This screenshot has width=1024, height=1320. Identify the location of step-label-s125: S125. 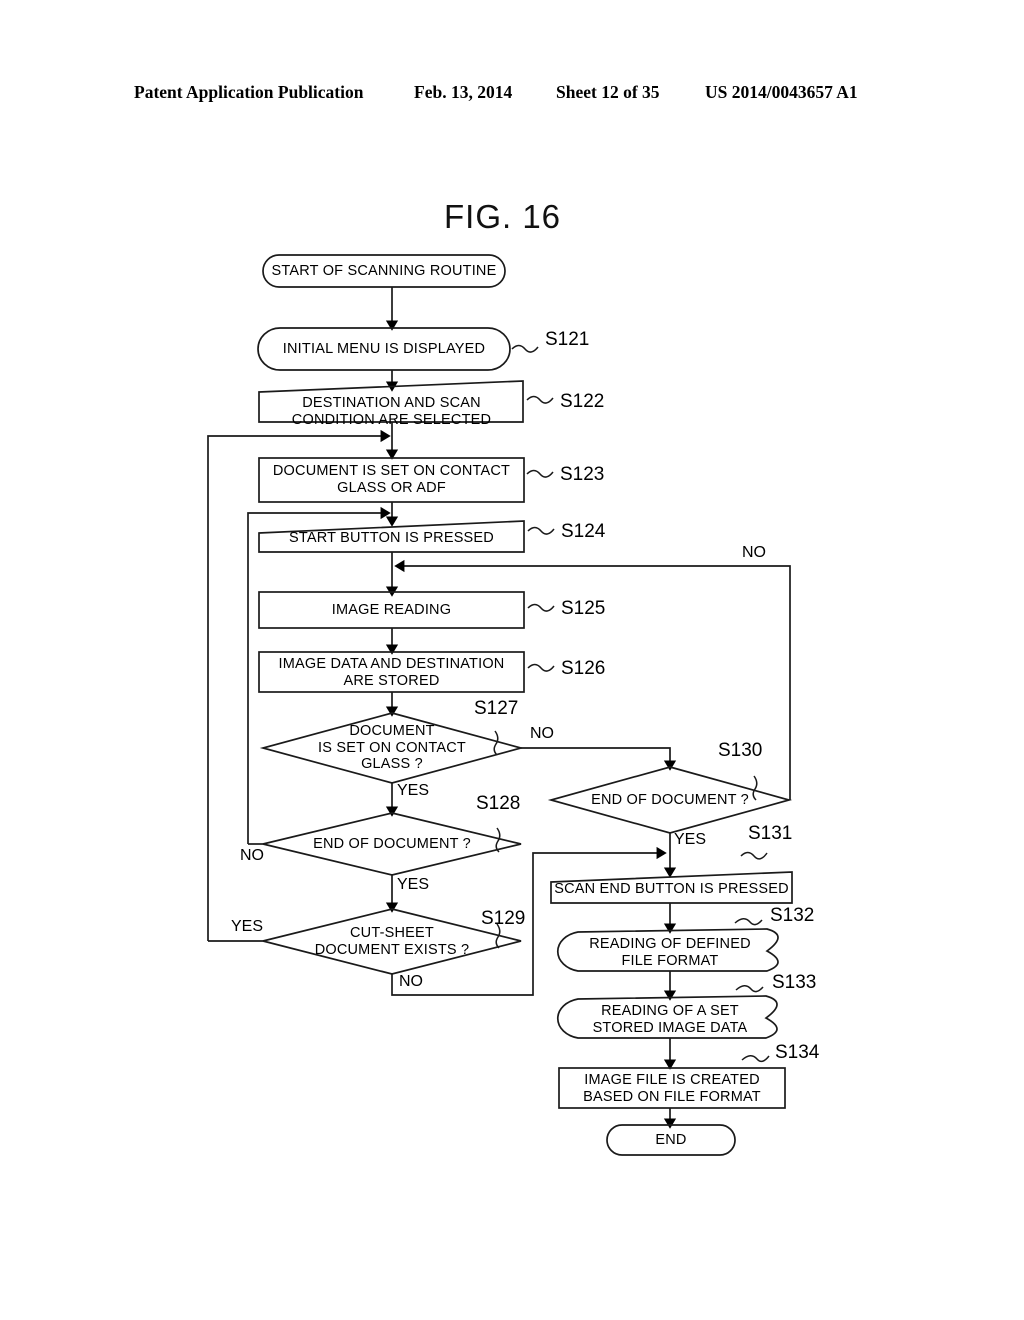
(583, 608).